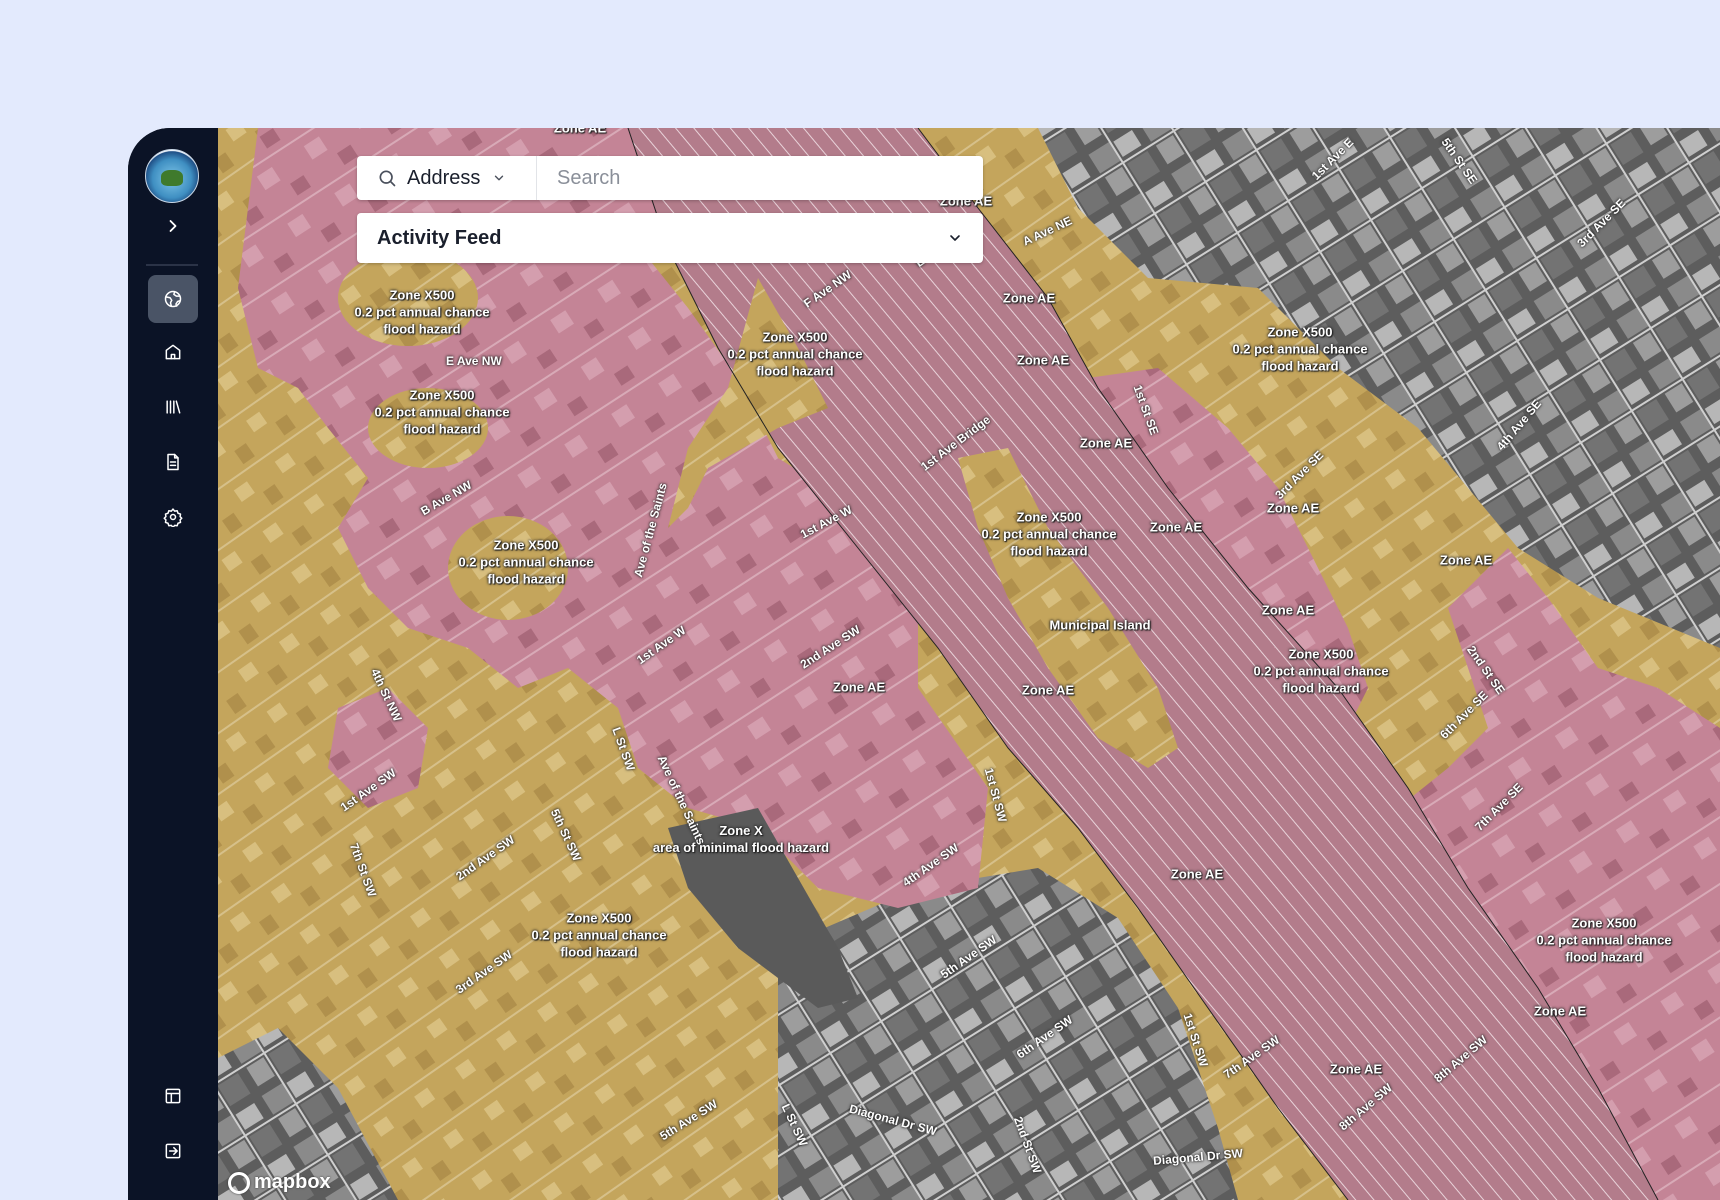  What do you see at coordinates (439, 237) in the screenshot?
I see `activity-feed-label: Activity Feed` at bounding box center [439, 237].